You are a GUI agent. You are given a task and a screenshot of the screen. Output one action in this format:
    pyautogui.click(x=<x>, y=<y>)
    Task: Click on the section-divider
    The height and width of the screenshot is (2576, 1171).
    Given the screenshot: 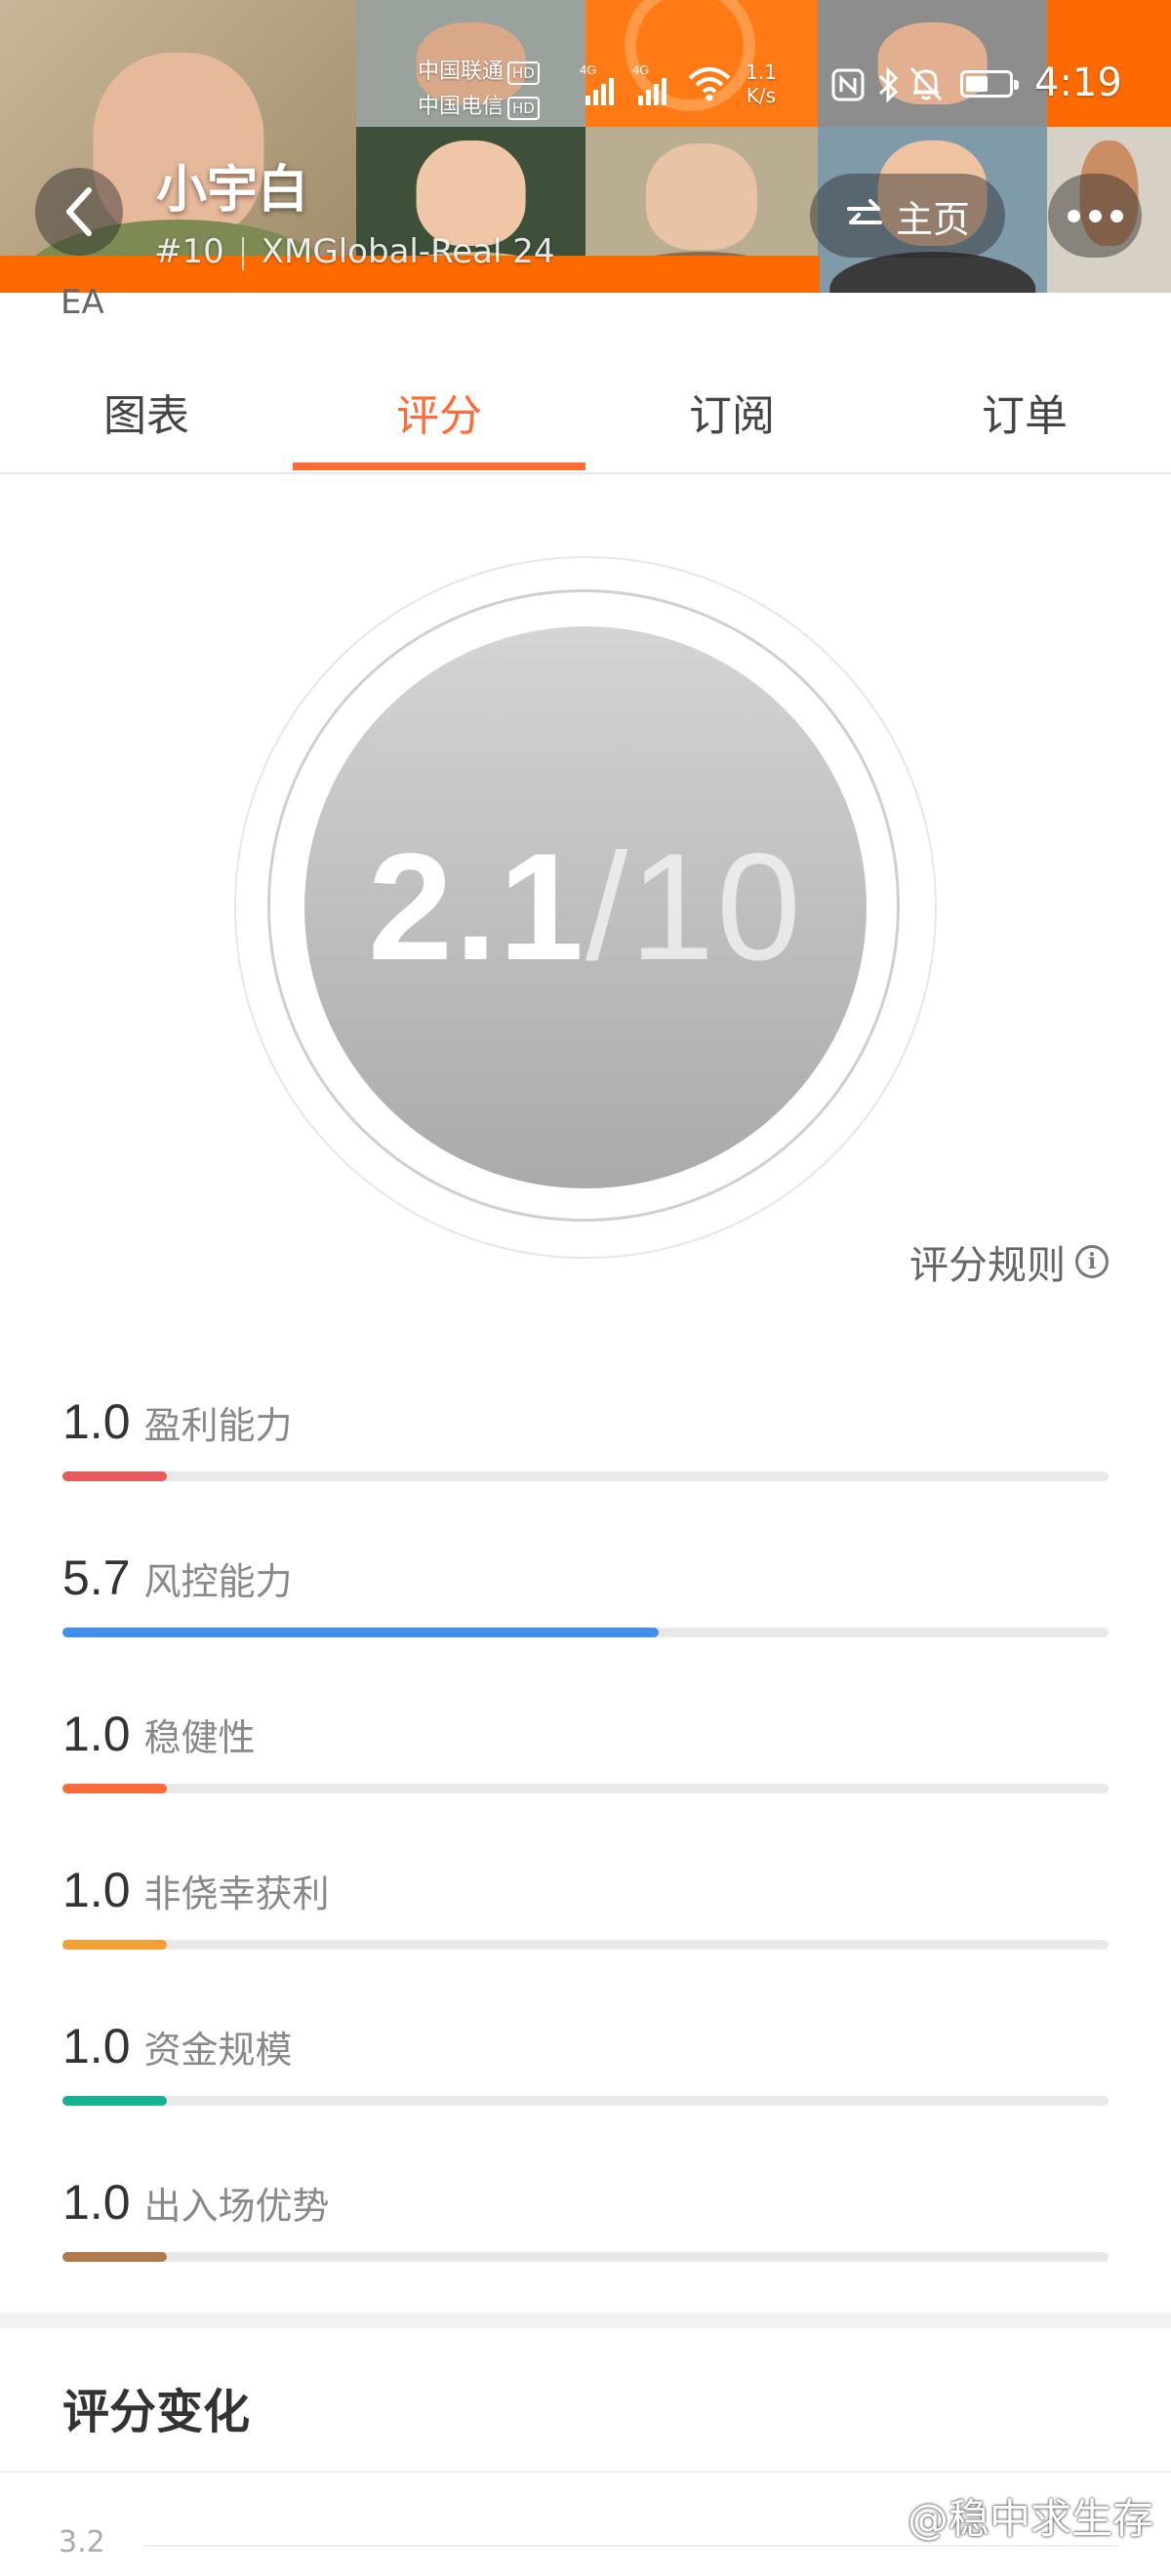 What is the action you would take?
    pyautogui.click(x=585, y=2320)
    